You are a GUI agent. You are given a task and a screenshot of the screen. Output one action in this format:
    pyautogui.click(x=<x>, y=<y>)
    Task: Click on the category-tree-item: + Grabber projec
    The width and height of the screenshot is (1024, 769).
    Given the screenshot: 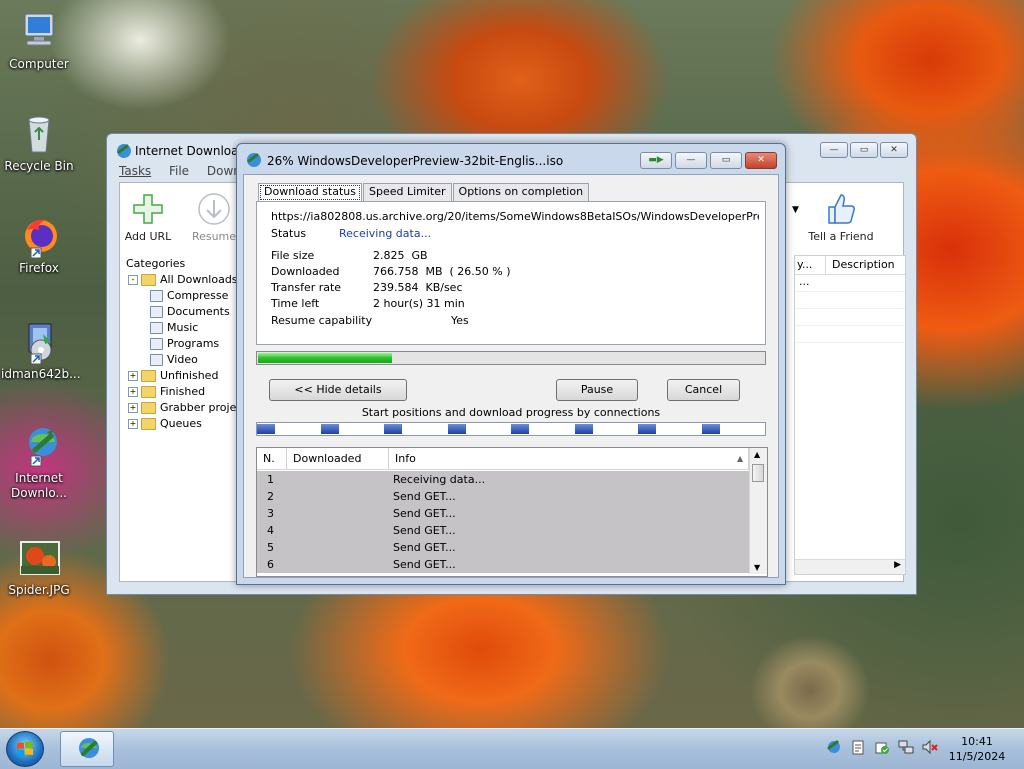 What is the action you would take?
    pyautogui.click(x=183, y=408)
    